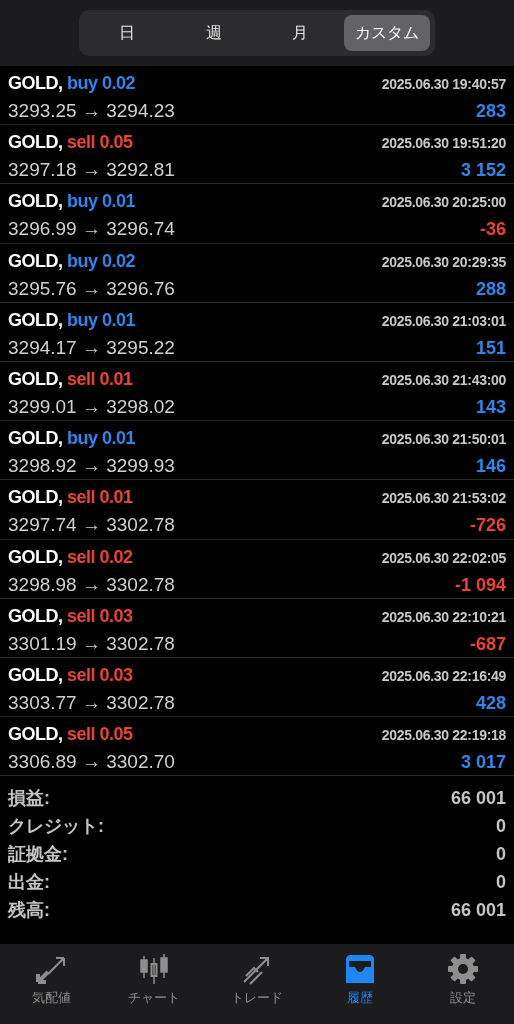 This screenshot has height=1024, width=514. What do you see at coordinates (493, 230) in the screenshot?
I see `profit-value: -36` at bounding box center [493, 230].